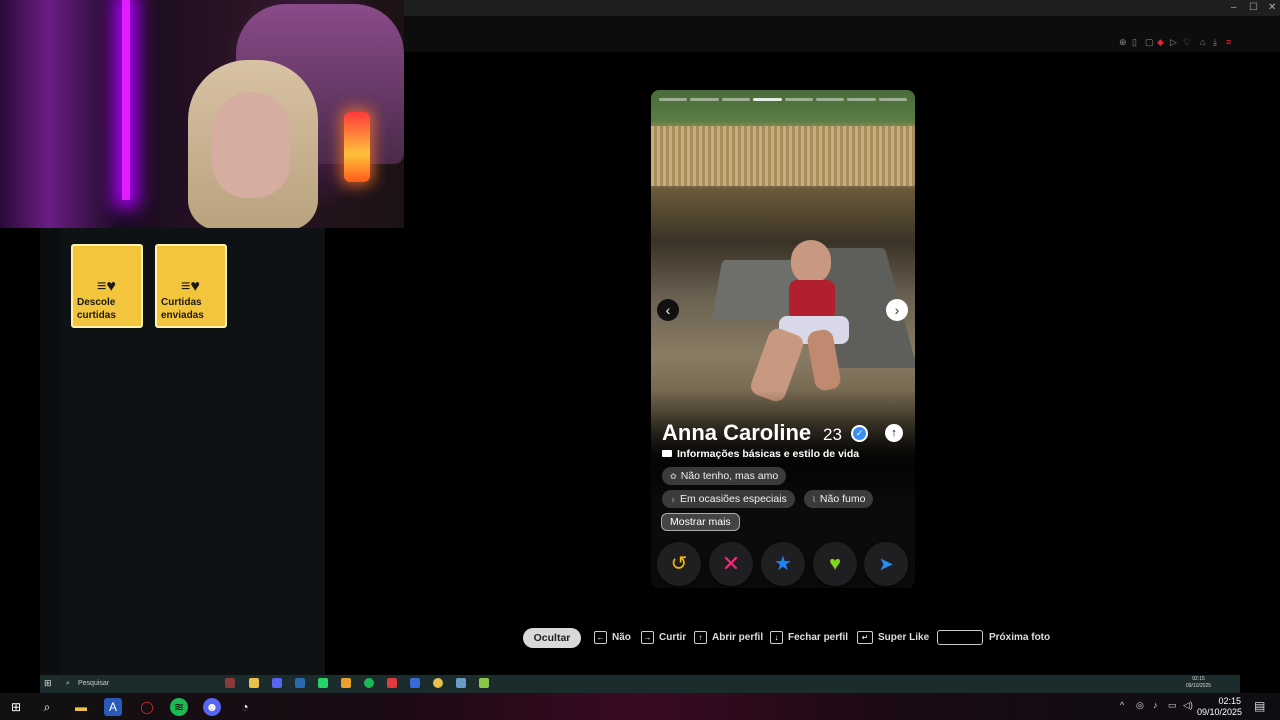 The height and width of the screenshot is (720, 1280). I want to click on hide-shortcuts-button: Ocultar, so click(552, 638).